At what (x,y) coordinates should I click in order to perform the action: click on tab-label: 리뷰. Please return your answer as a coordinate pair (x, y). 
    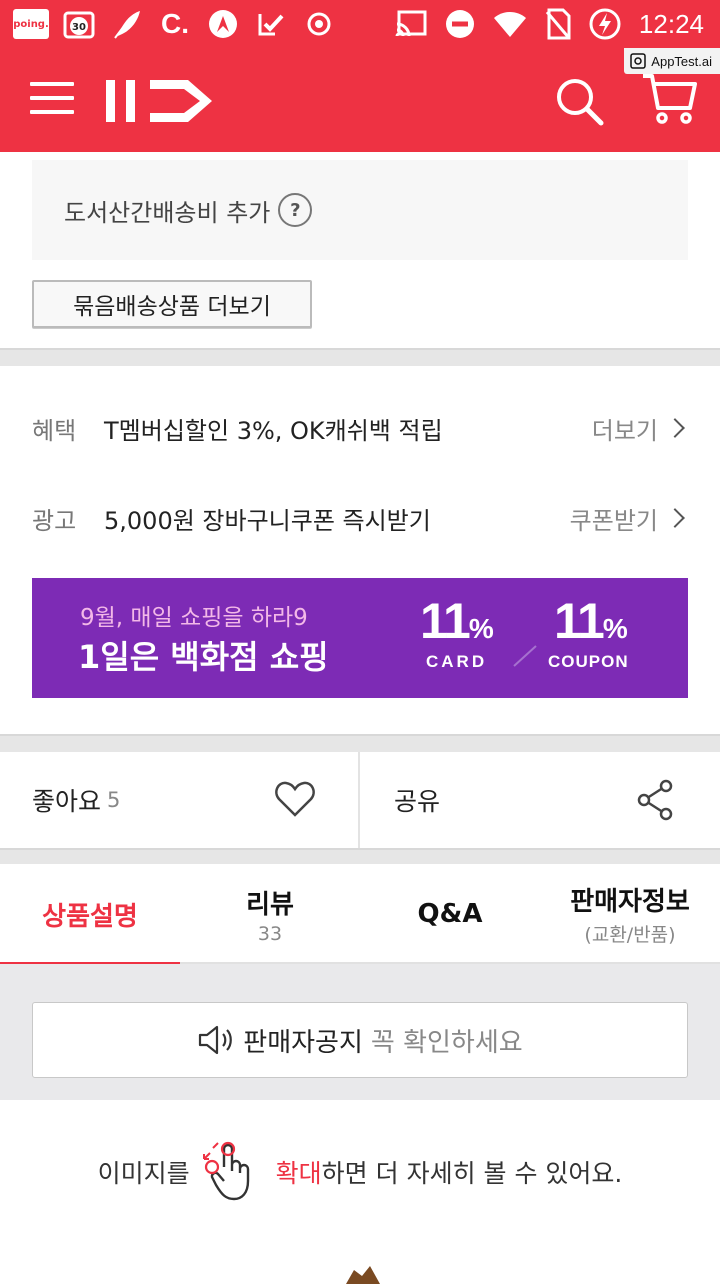
    Looking at the image, I should click on (270, 904).